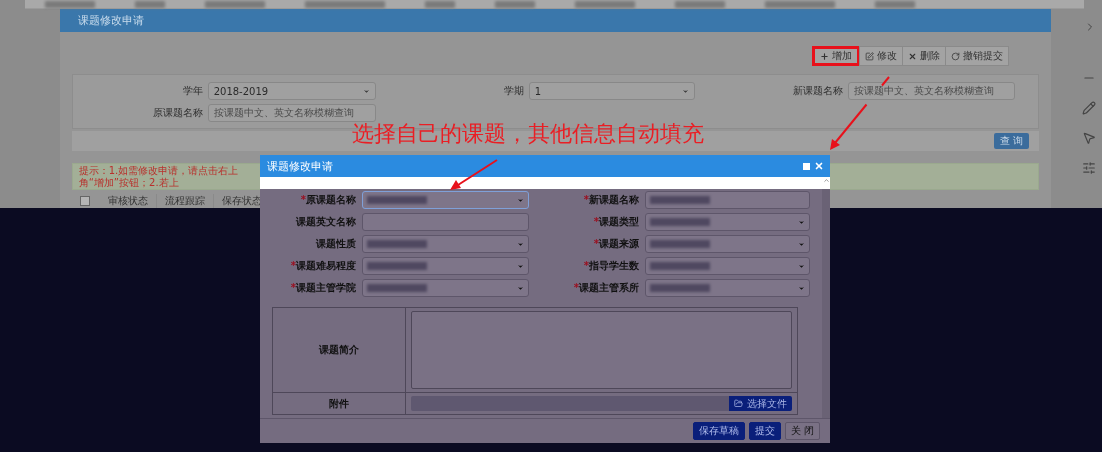 Image resolution: width=1102 pixels, height=452 pixels. Describe the element at coordinates (718, 431) in the screenshot. I see `primary-button: 保存草稿` at that location.